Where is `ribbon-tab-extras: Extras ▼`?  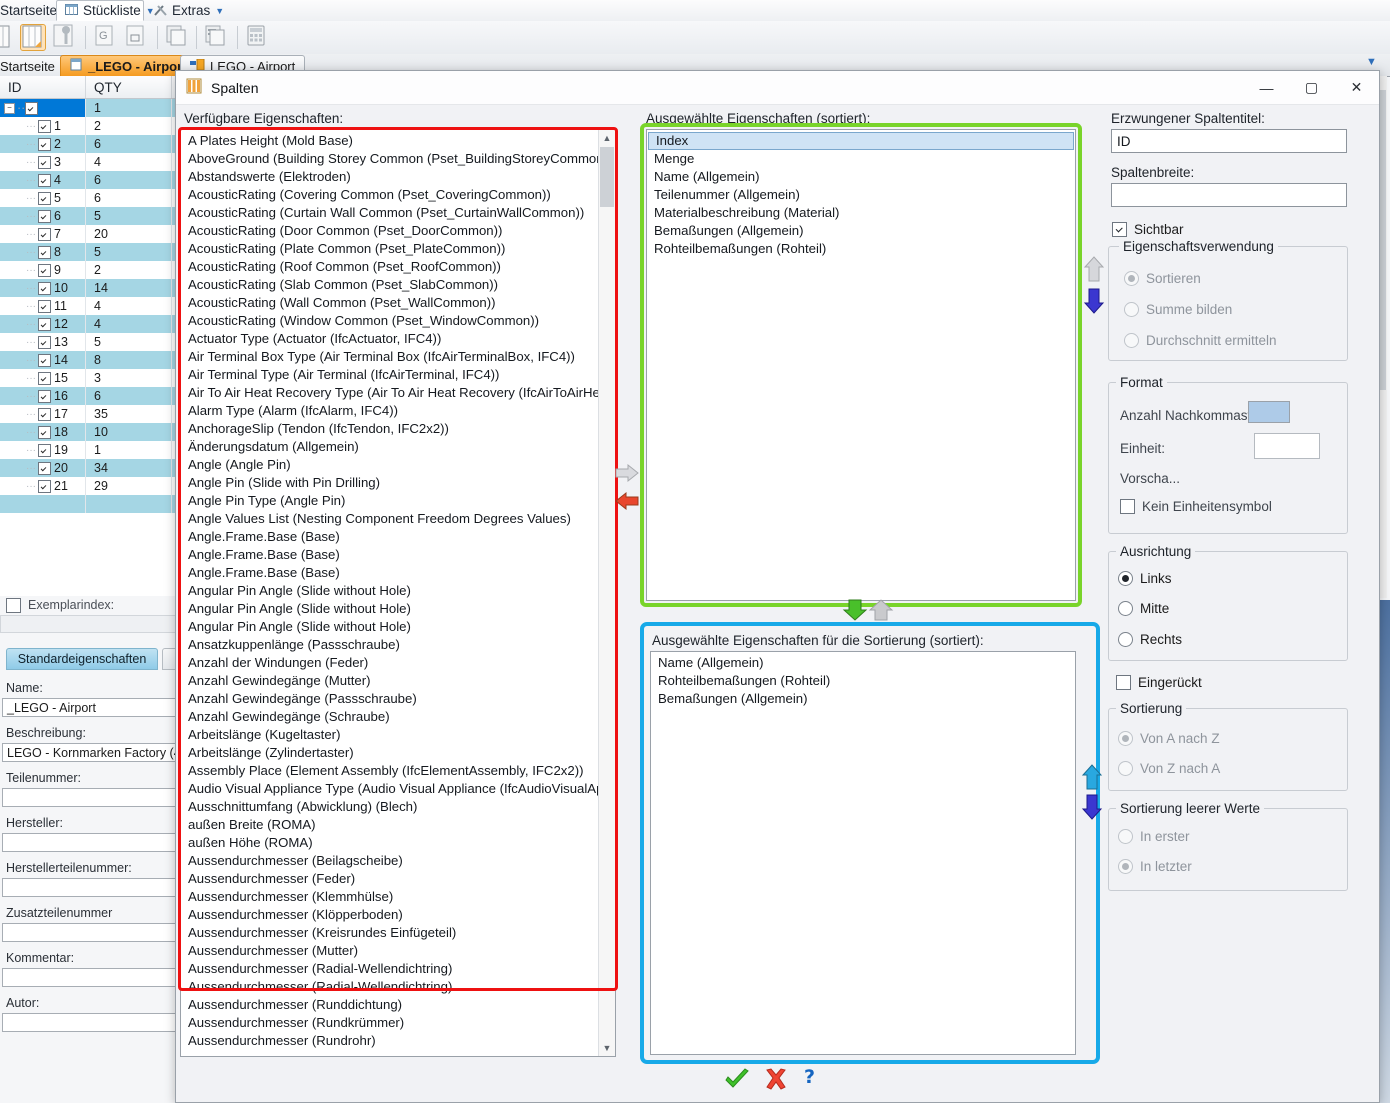
ribbon-tab-extras: Extras ▼ is located at coordinates (187, 10).